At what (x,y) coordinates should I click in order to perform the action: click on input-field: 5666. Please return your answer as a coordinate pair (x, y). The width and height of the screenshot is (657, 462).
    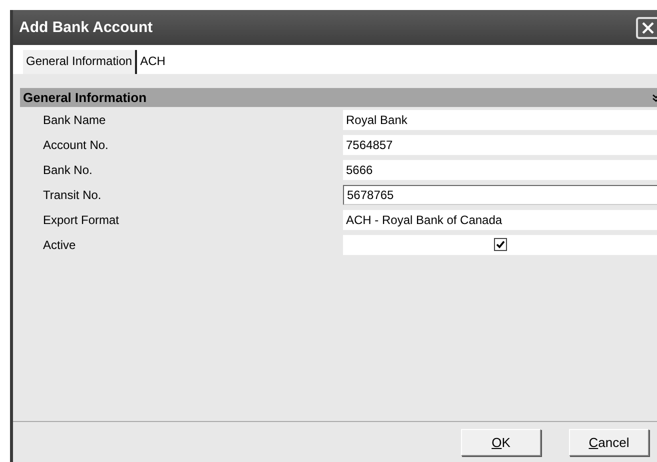
    Looking at the image, I should click on (500, 170).